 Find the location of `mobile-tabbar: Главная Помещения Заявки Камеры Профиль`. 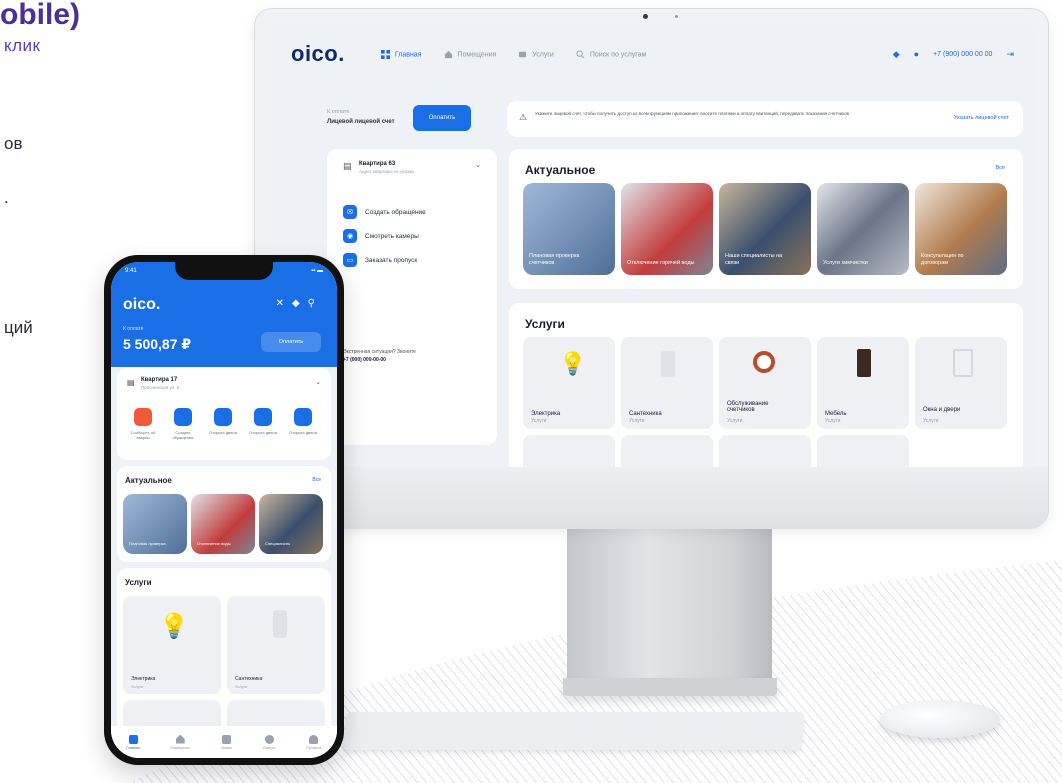

mobile-tabbar: Главная Помещения Заявки Камеры Профиль is located at coordinates (224, 742).